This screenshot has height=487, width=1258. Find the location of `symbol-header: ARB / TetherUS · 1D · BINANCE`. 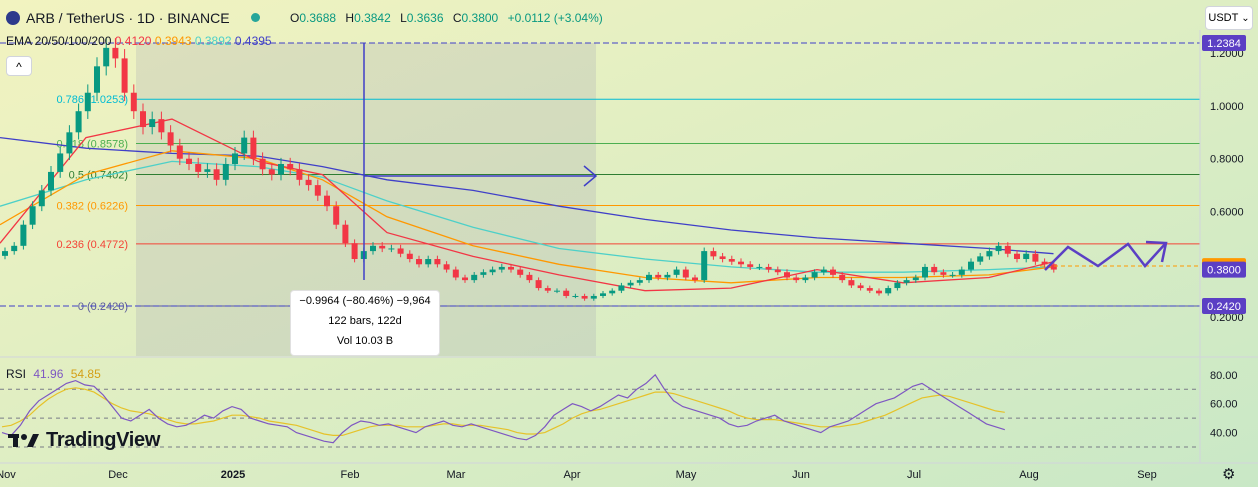

symbol-header: ARB / TetherUS · 1D · BINANCE is located at coordinates (133, 18).